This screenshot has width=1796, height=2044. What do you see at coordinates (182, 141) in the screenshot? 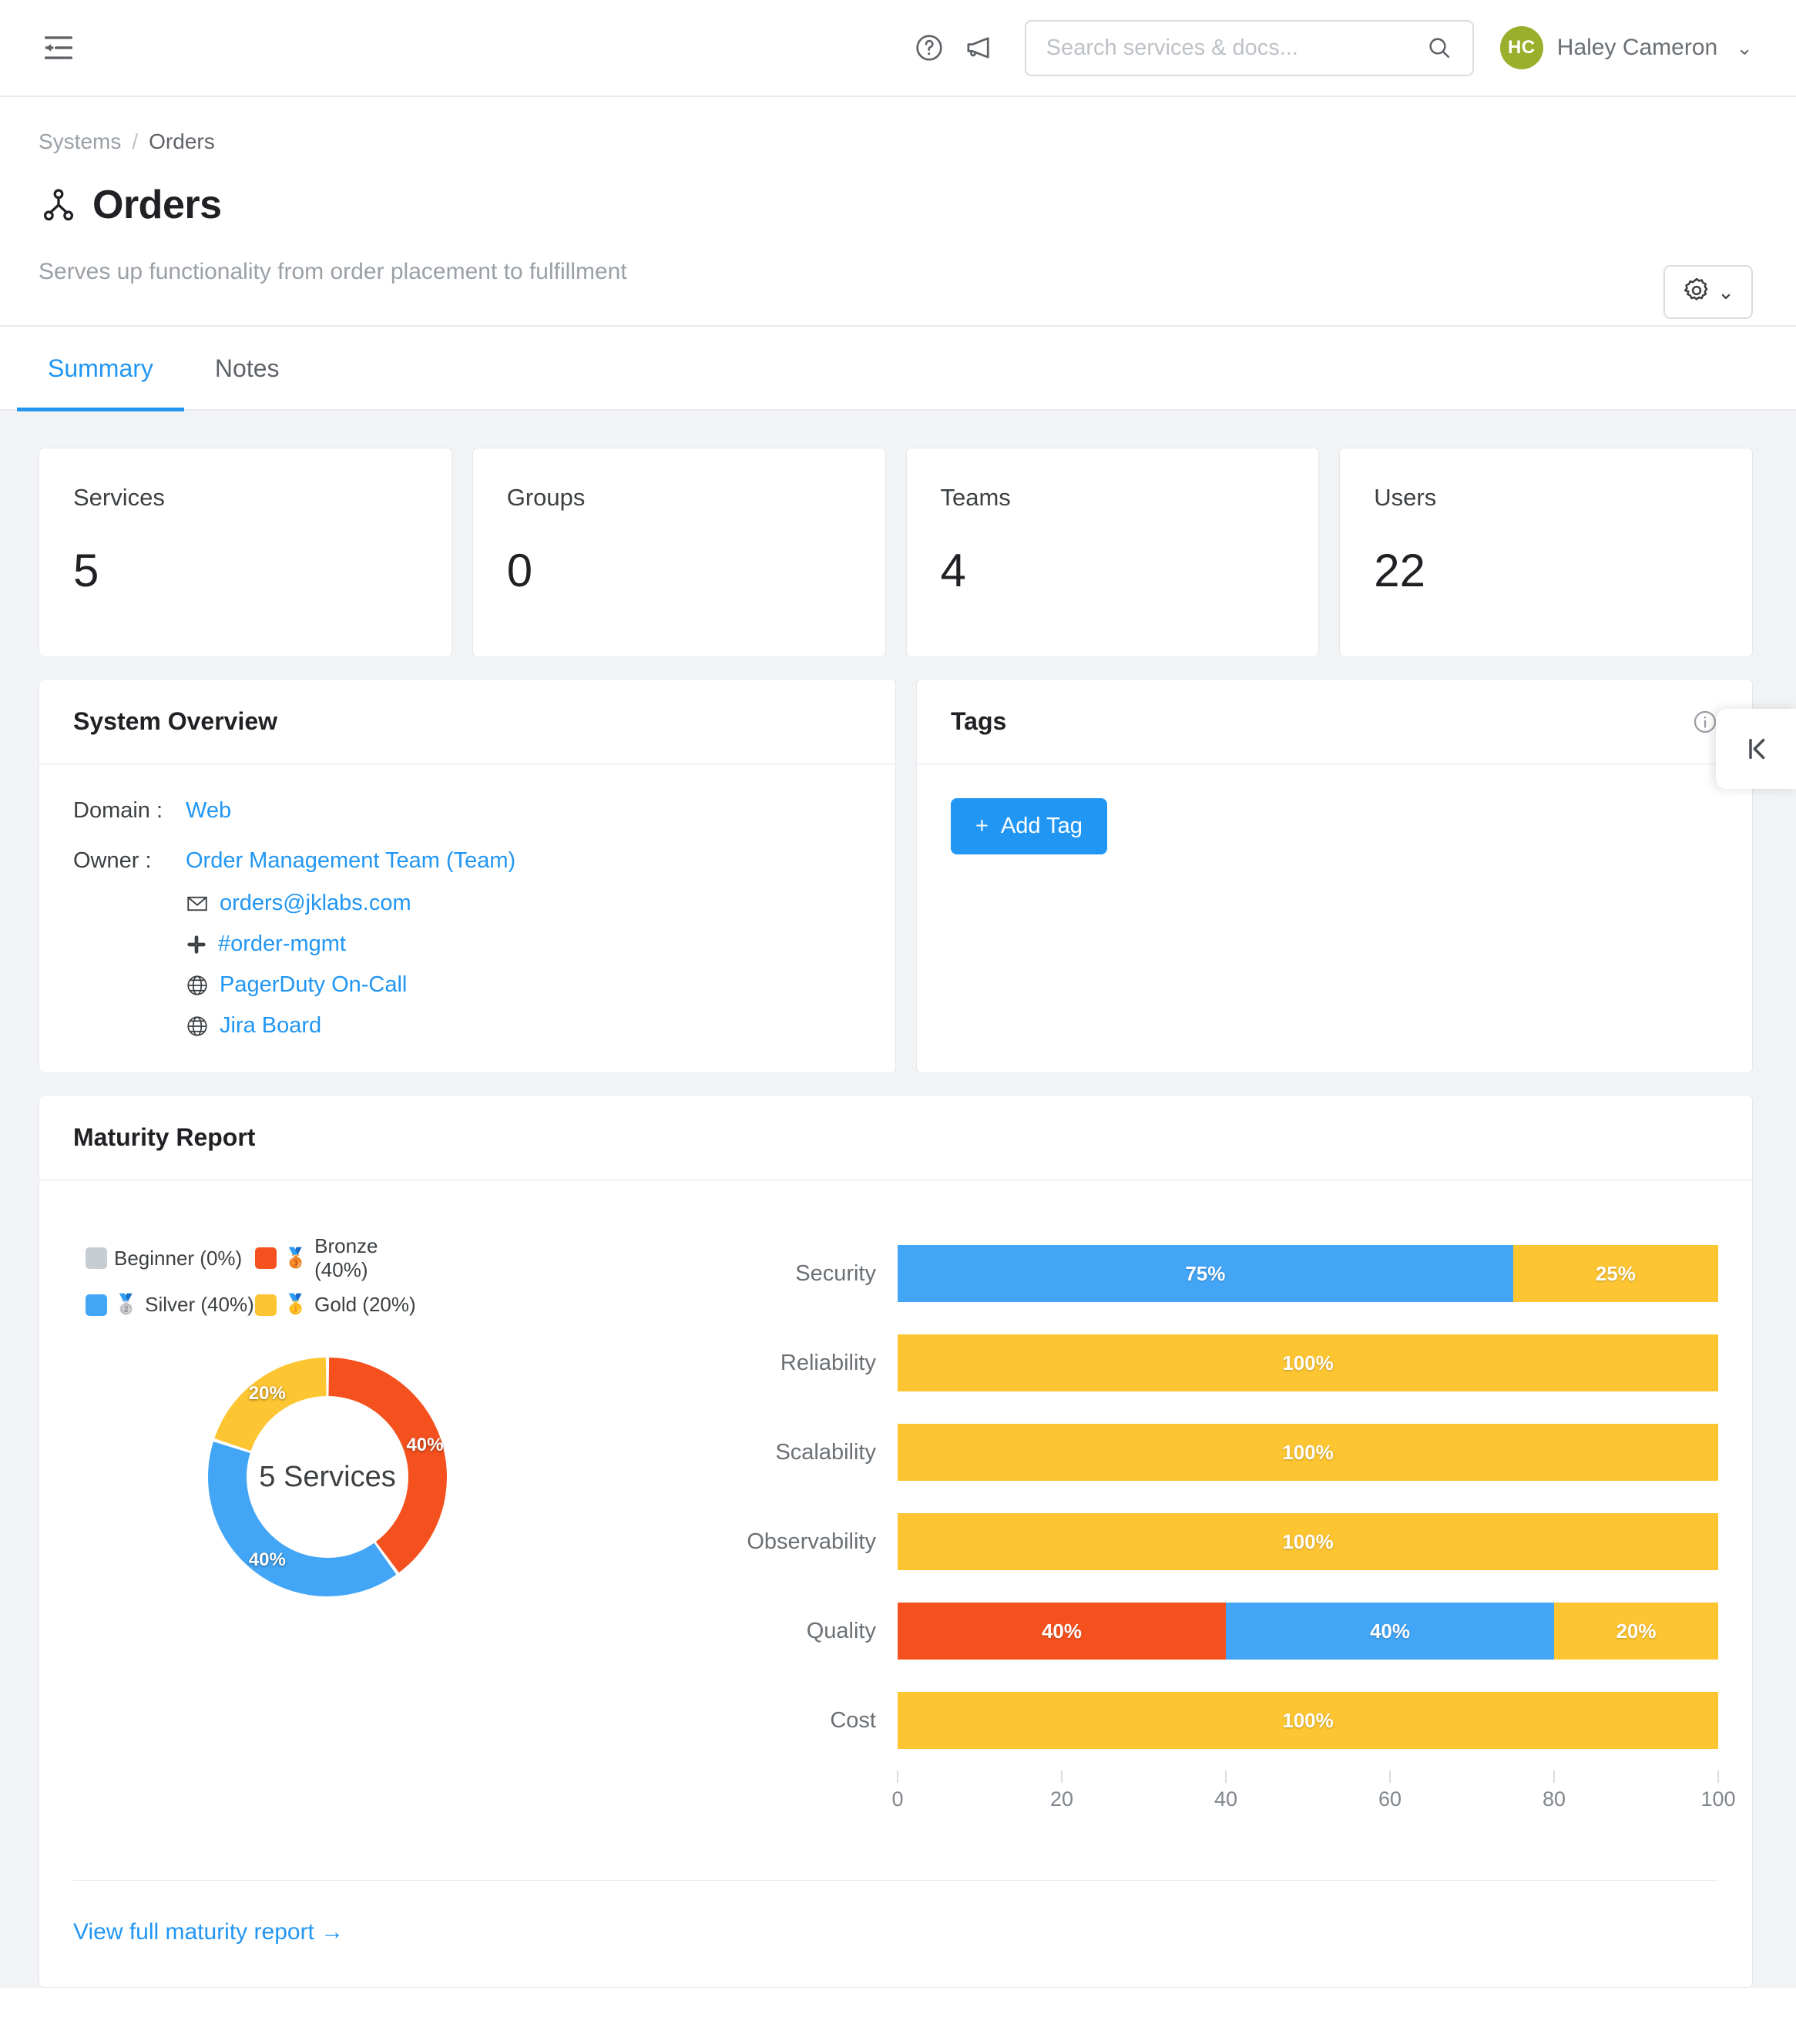
I see `breadcrumb-orders: Orders` at bounding box center [182, 141].